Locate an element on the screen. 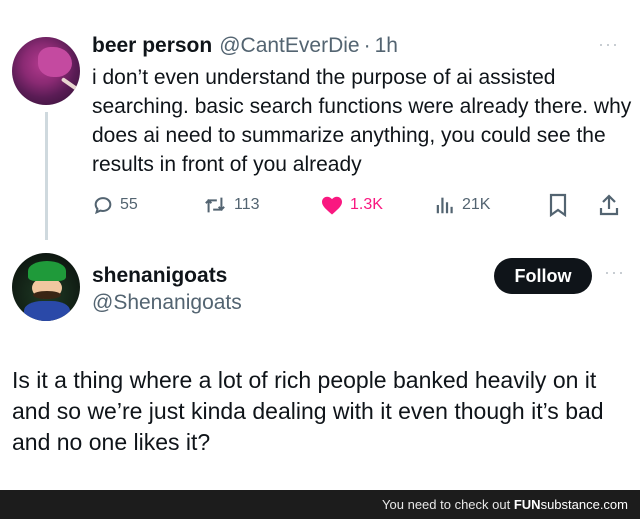 The image size is (640, 519). avatar-mustache is located at coordinates (47, 295).